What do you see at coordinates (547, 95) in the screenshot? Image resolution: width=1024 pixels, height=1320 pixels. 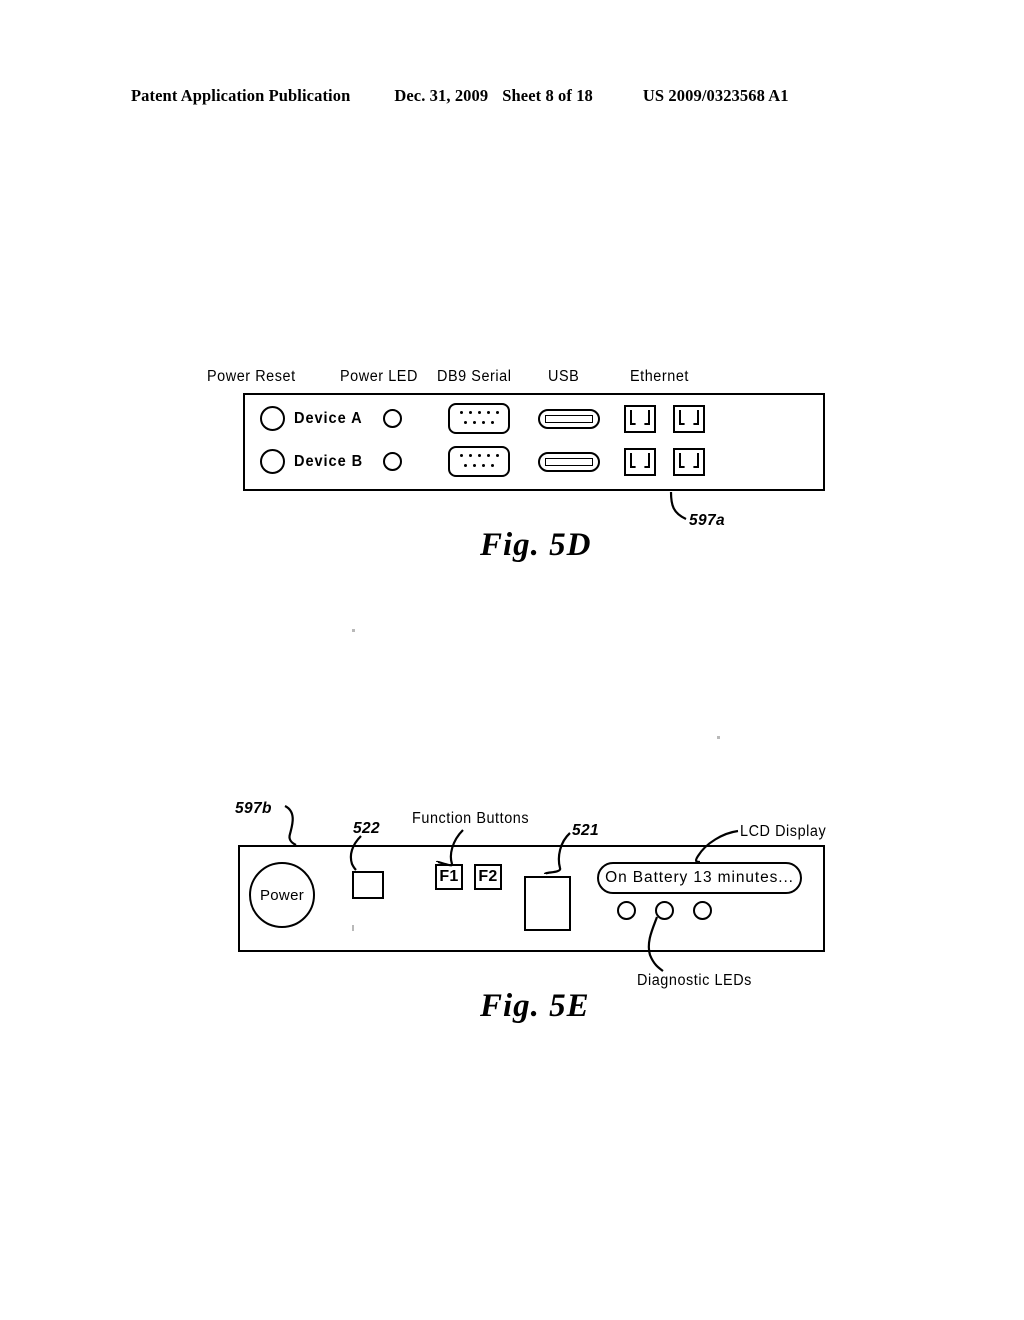 I see `sheet-number: Sheet 8 of 18` at bounding box center [547, 95].